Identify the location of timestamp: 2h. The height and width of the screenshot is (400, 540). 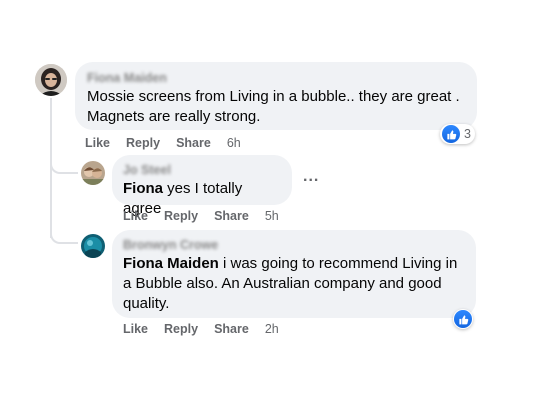
(272, 329).